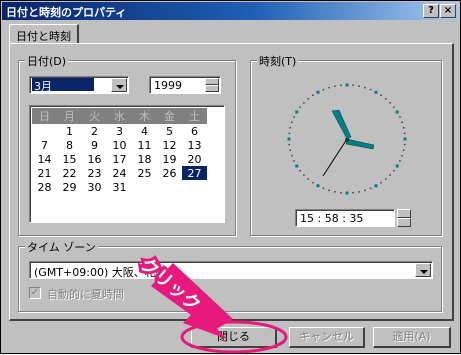 The image size is (461, 355). Describe the element at coordinates (210, 302) in the screenshot. I see `click-annotation: クリック` at that location.